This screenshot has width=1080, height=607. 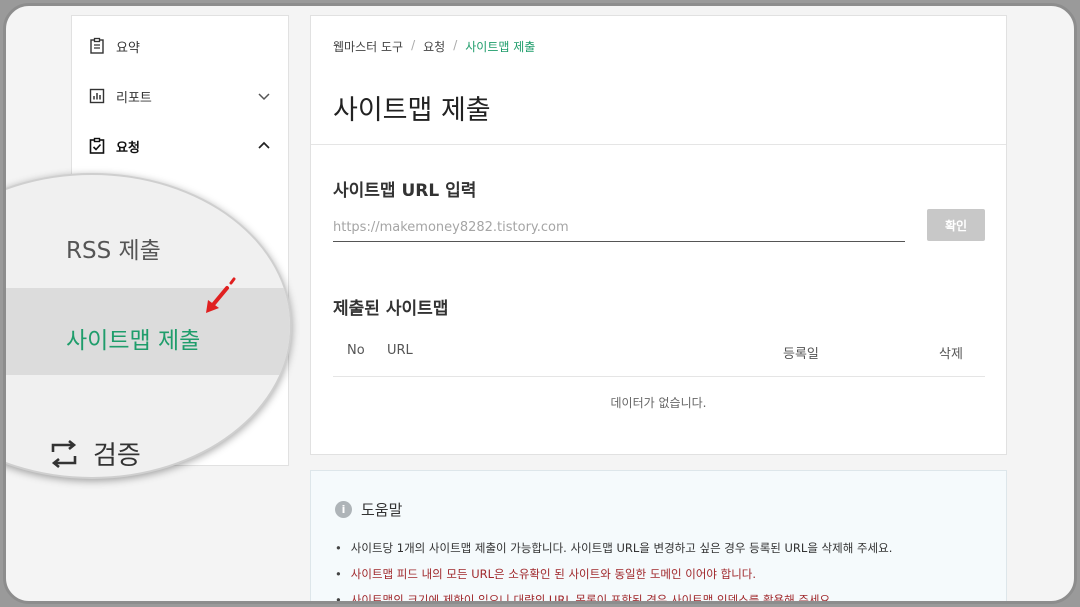 I want to click on breadcrumb: 웹마스터 도구 / 요청 / 사이트맵 제출, so click(x=434, y=46).